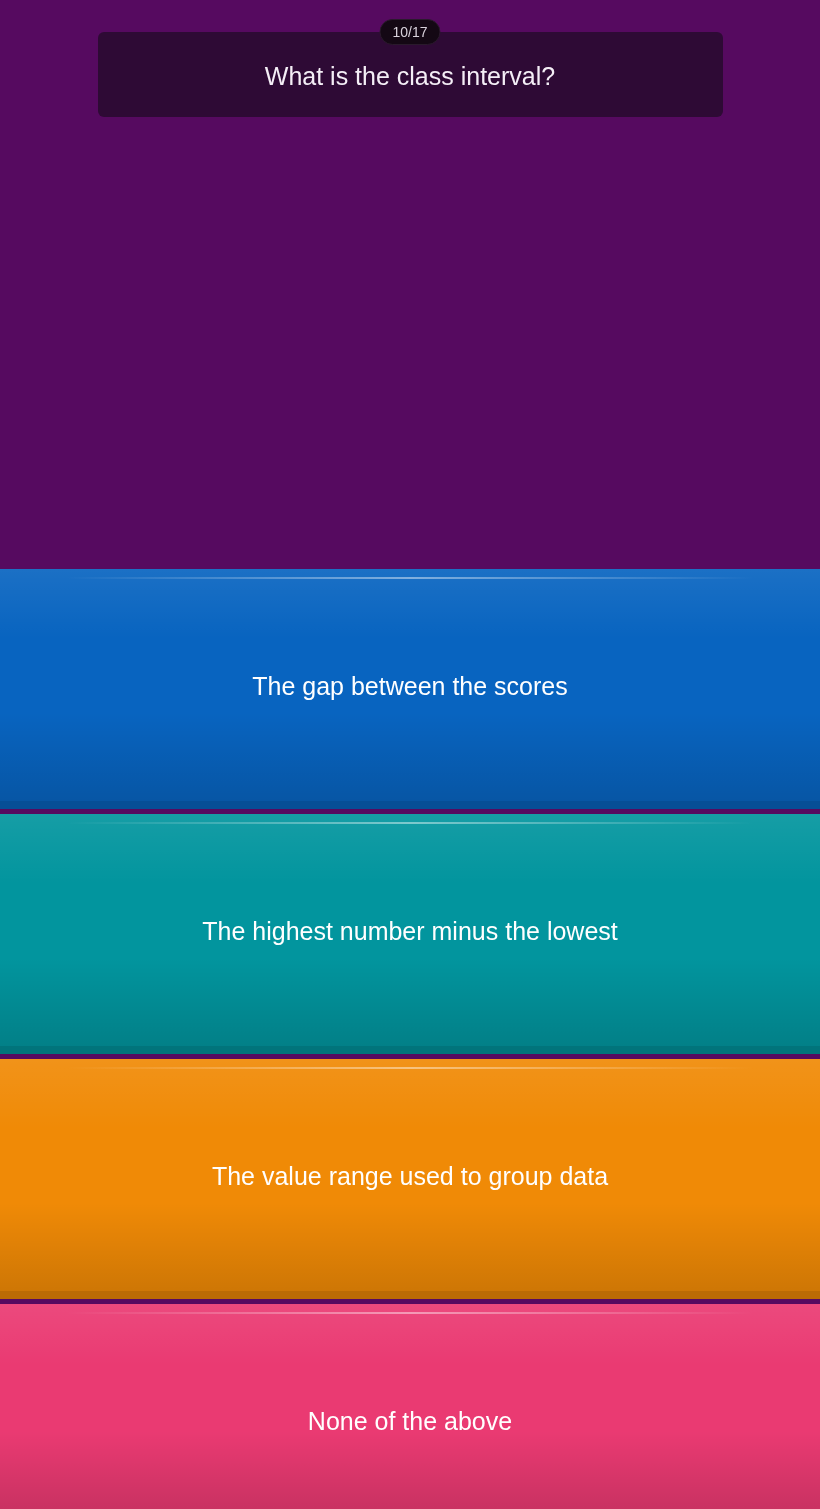 The image size is (820, 1509). I want to click on progress-counter: 10/17, so click(410, 32).